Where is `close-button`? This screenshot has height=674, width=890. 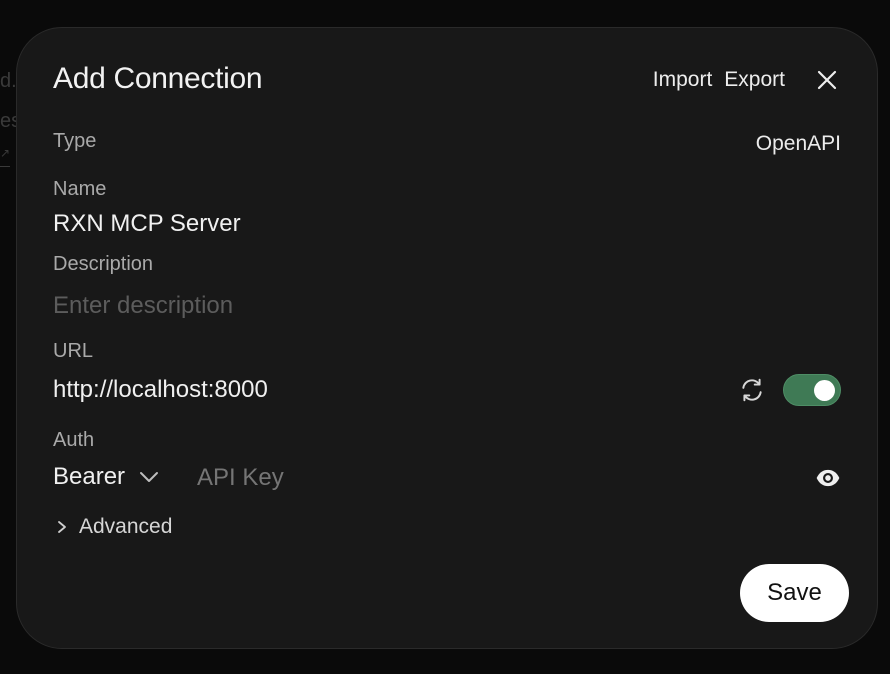 close-button is located at coordinates (827, 80).